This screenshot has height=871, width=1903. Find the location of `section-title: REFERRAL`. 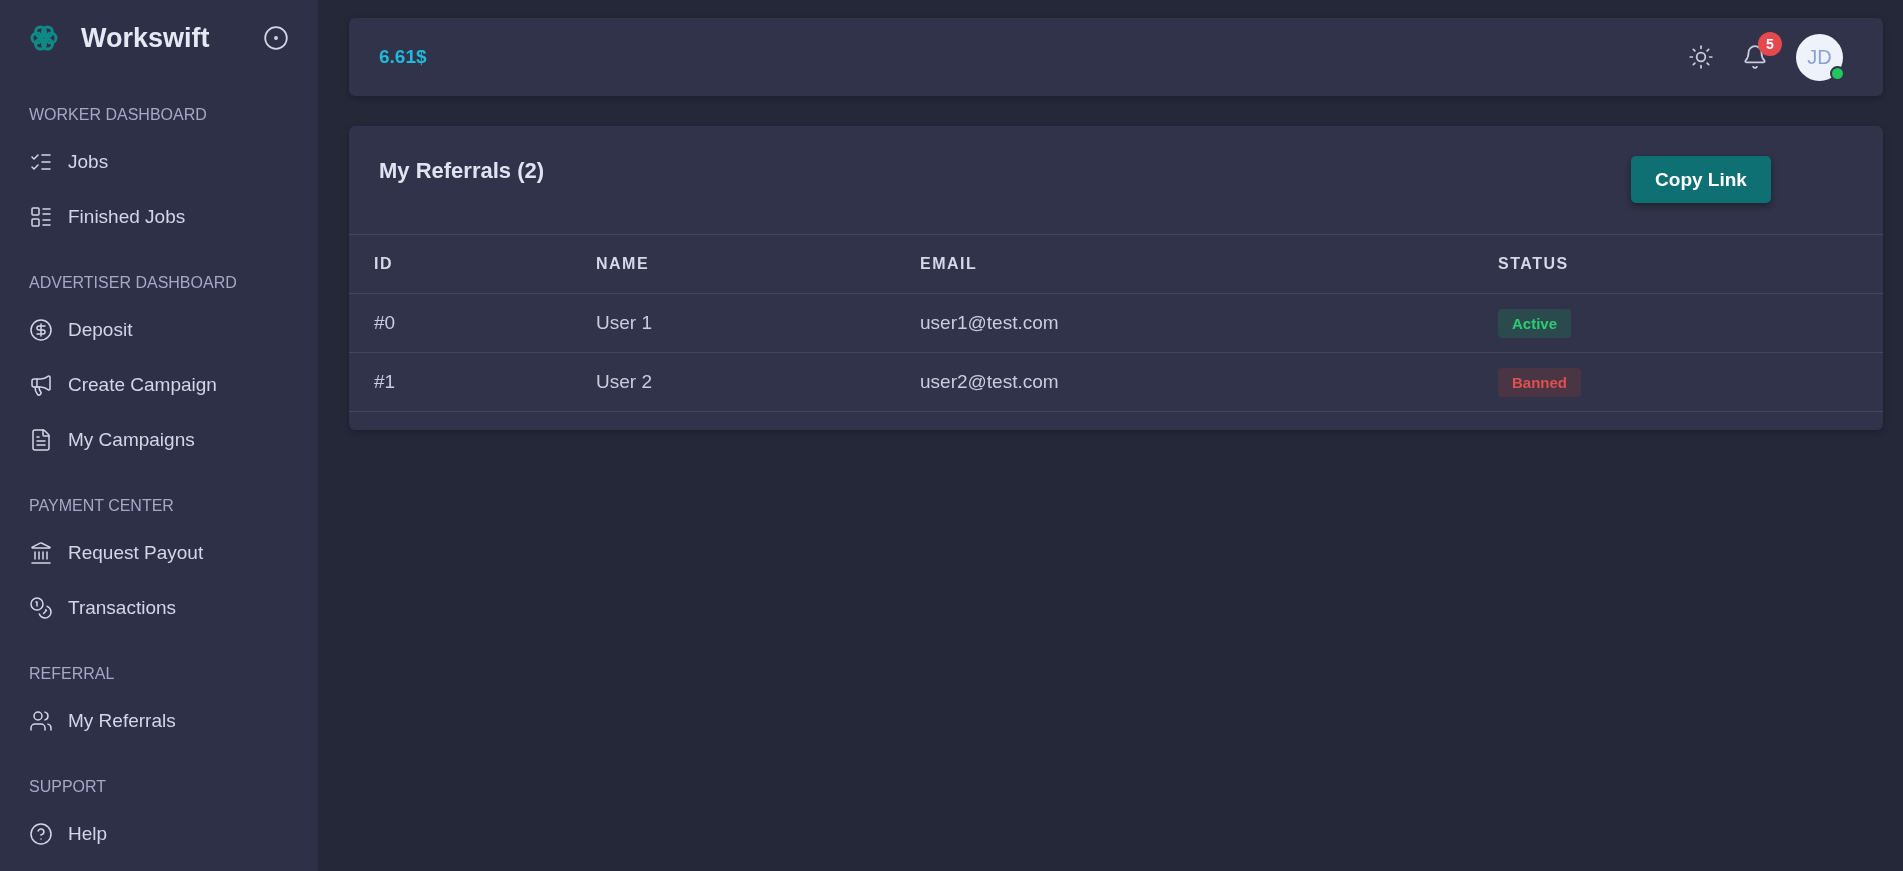

section-title: REFERRAL is located at coordinates (72, 674).